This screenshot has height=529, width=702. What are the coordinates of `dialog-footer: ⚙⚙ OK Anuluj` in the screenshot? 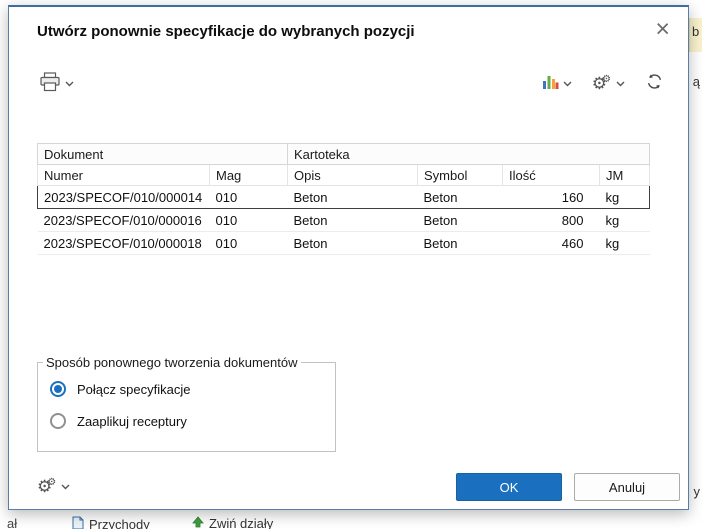 It's located at (358, 487).